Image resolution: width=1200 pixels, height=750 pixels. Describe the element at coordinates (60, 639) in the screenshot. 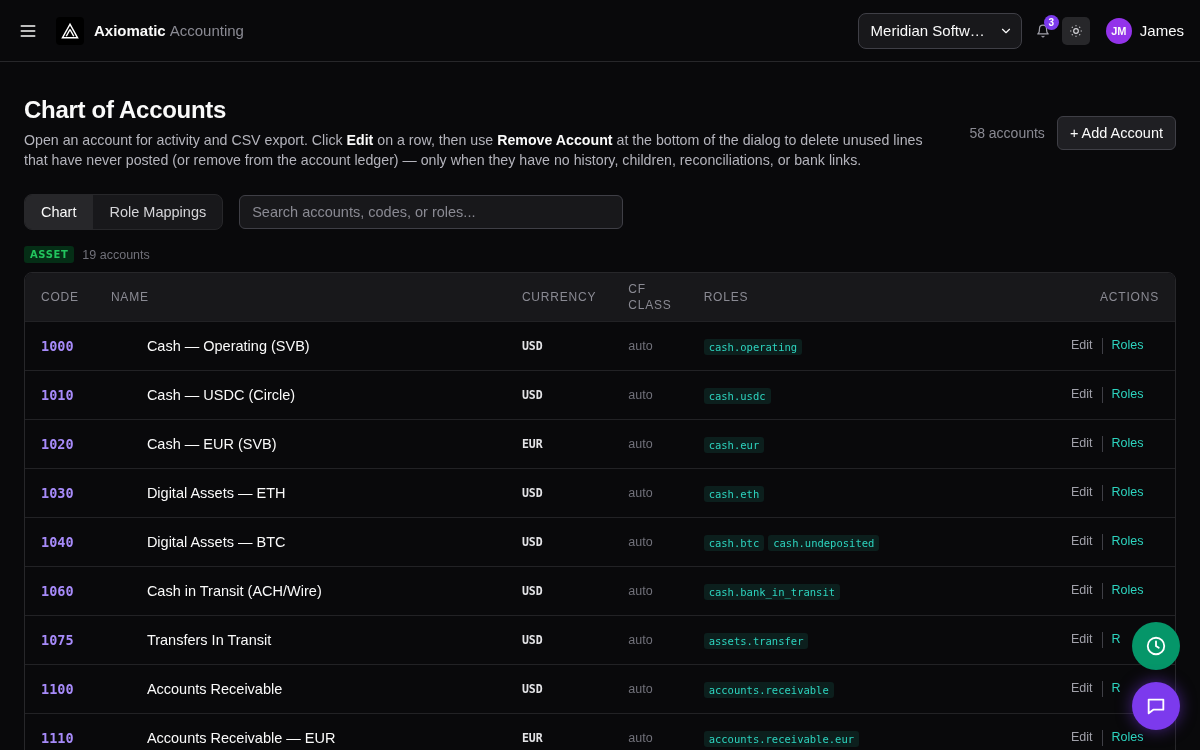

I see `account-code: 1075` at that location.